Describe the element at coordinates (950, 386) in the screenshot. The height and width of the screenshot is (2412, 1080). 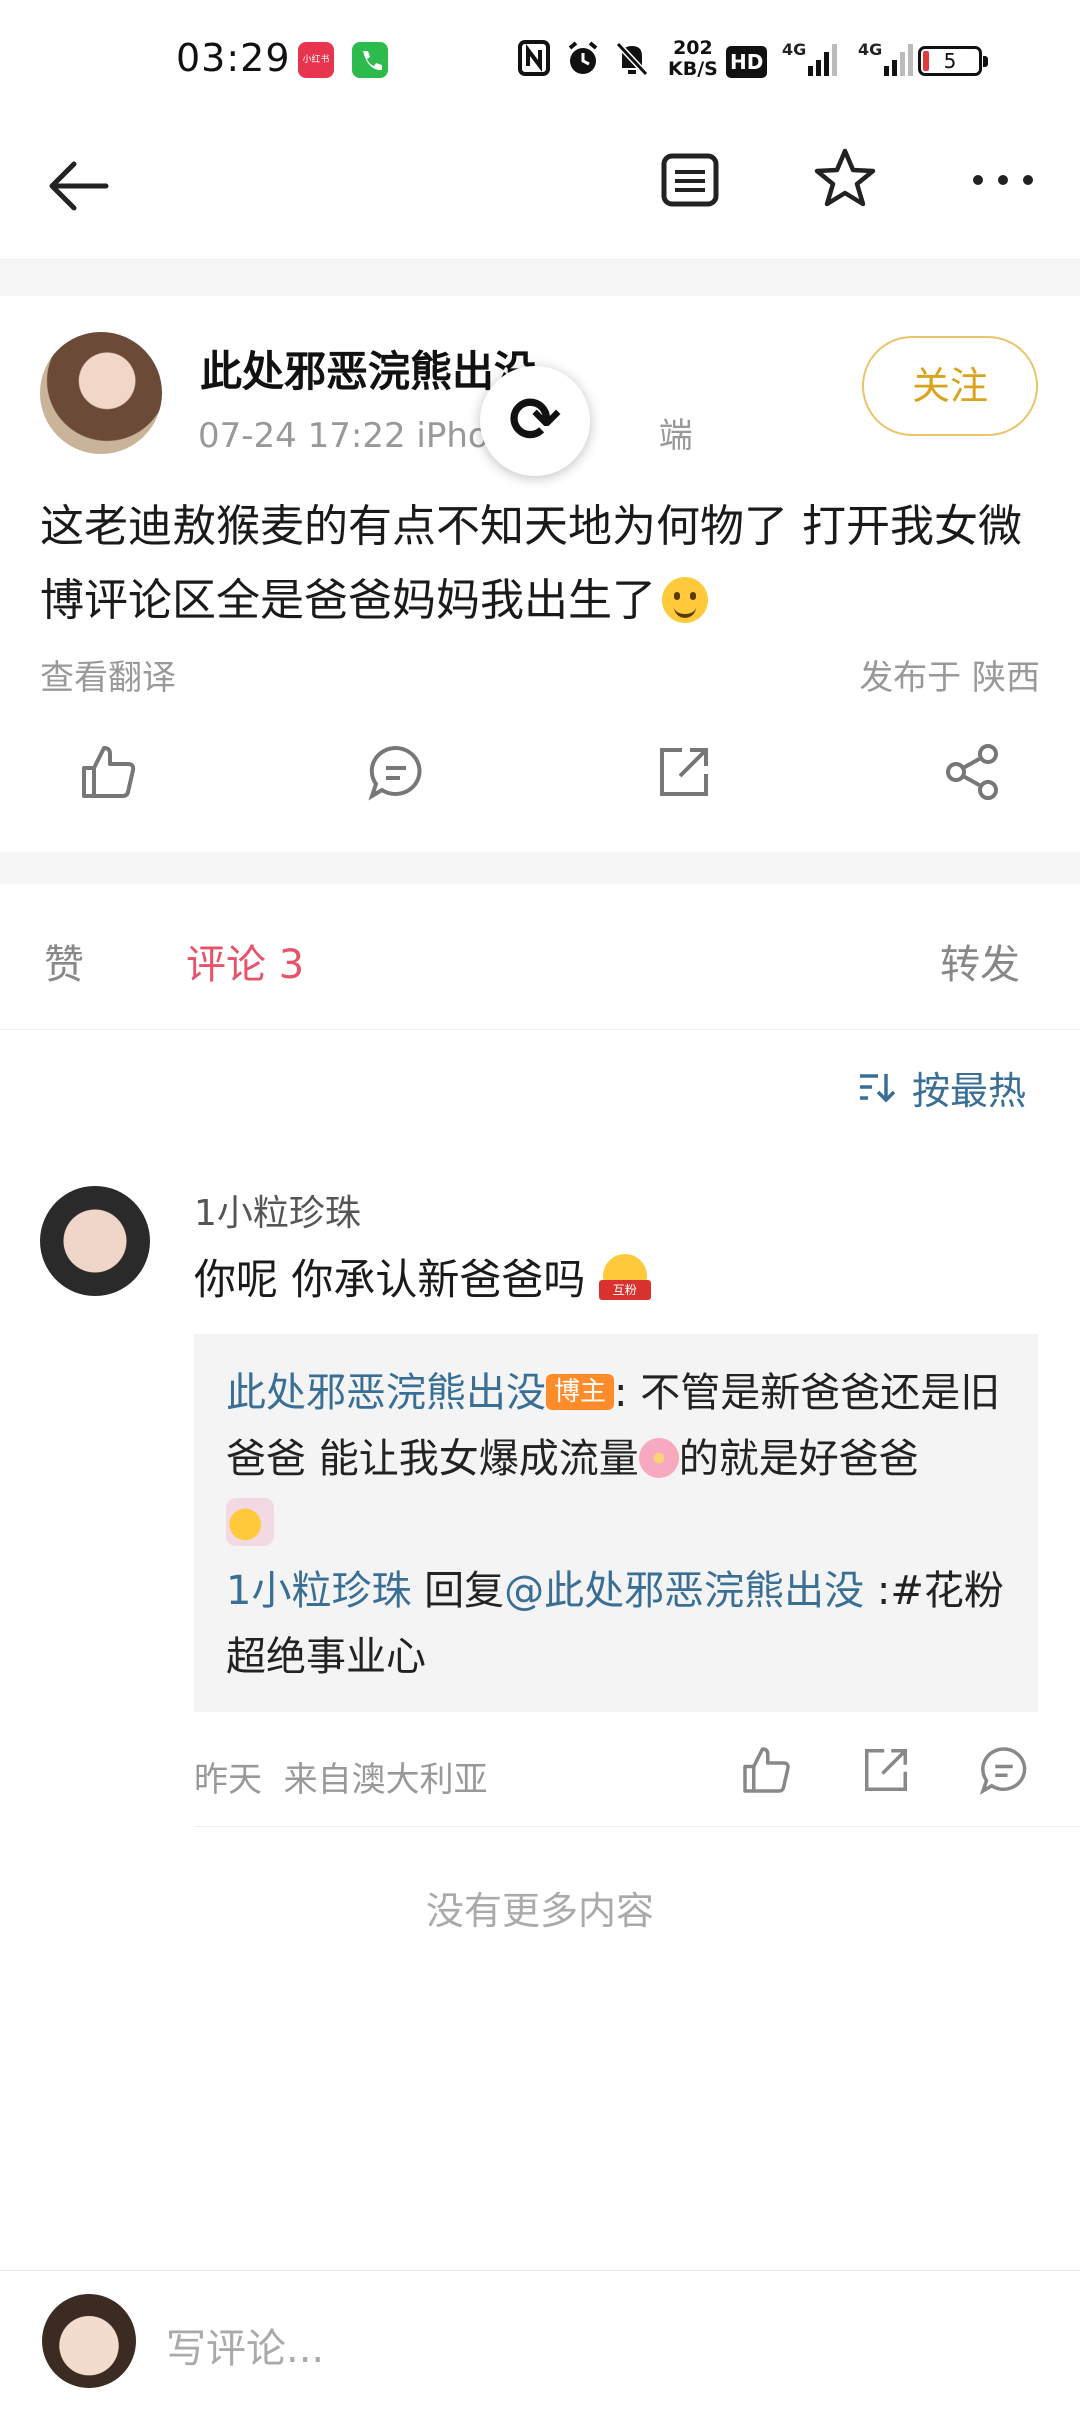
I see `follow-button: 关注` at that location.